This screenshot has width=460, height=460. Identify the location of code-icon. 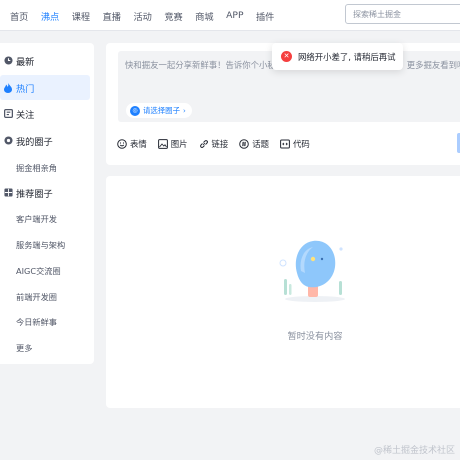
(285, 144).